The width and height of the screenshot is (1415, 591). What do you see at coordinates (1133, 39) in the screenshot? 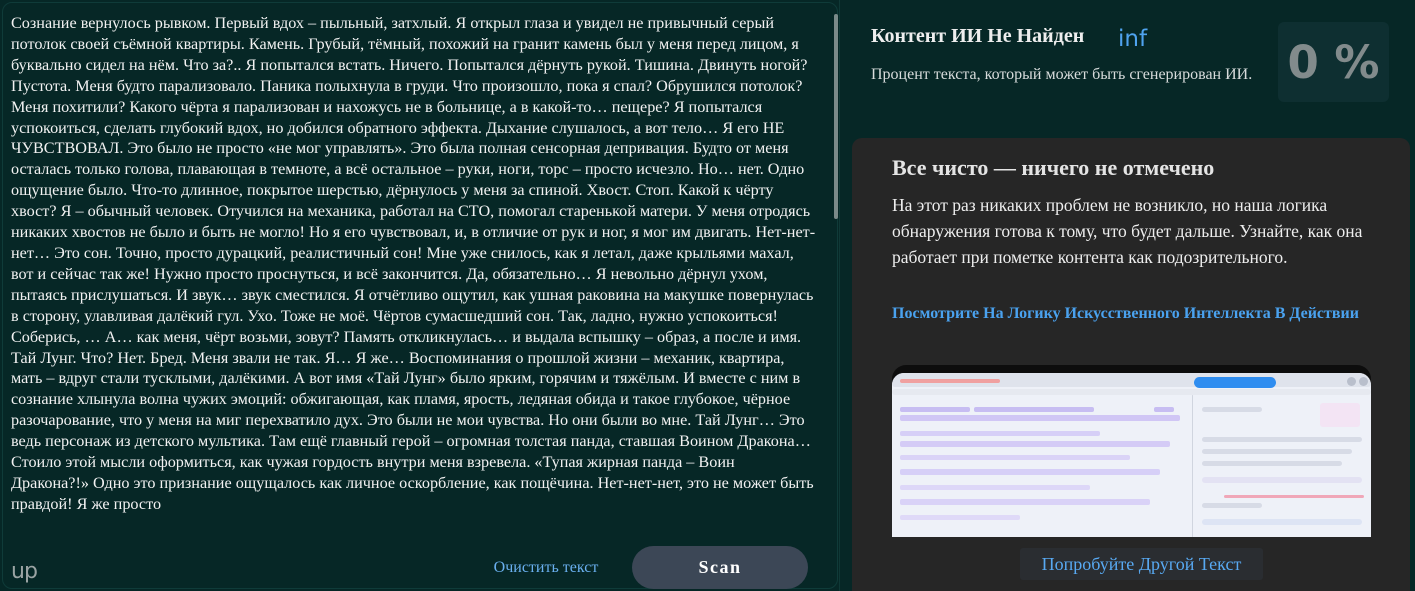
I see `result-score: inf` at bounding box center [1133, 39].